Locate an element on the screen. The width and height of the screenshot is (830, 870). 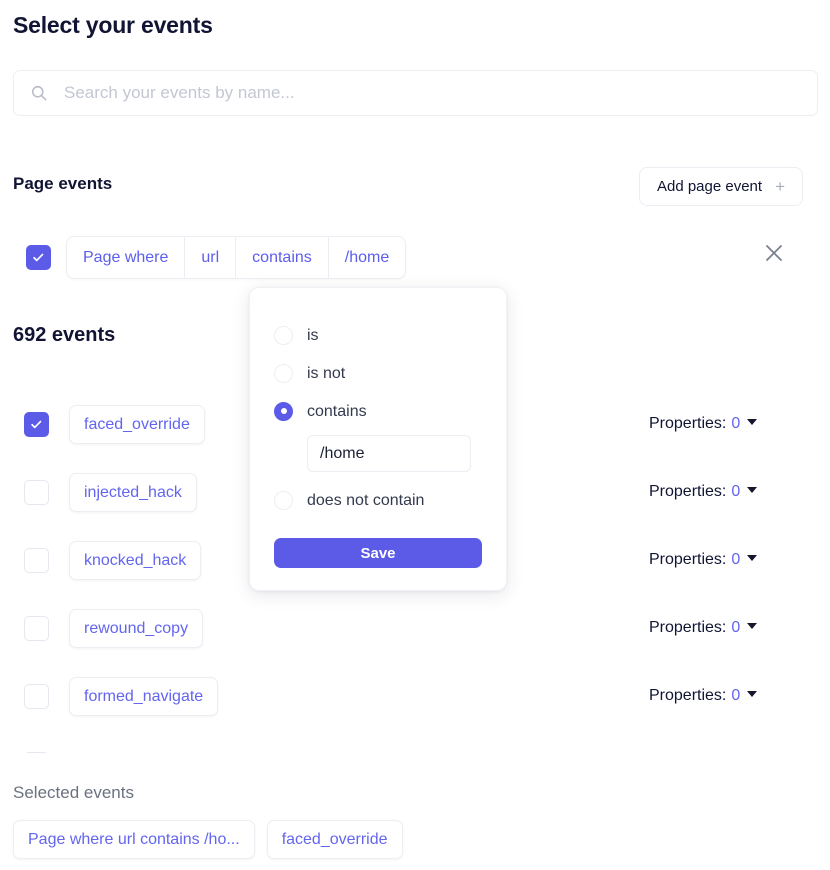
condition-option-is-not: is not is located at coordinates (378, 373).